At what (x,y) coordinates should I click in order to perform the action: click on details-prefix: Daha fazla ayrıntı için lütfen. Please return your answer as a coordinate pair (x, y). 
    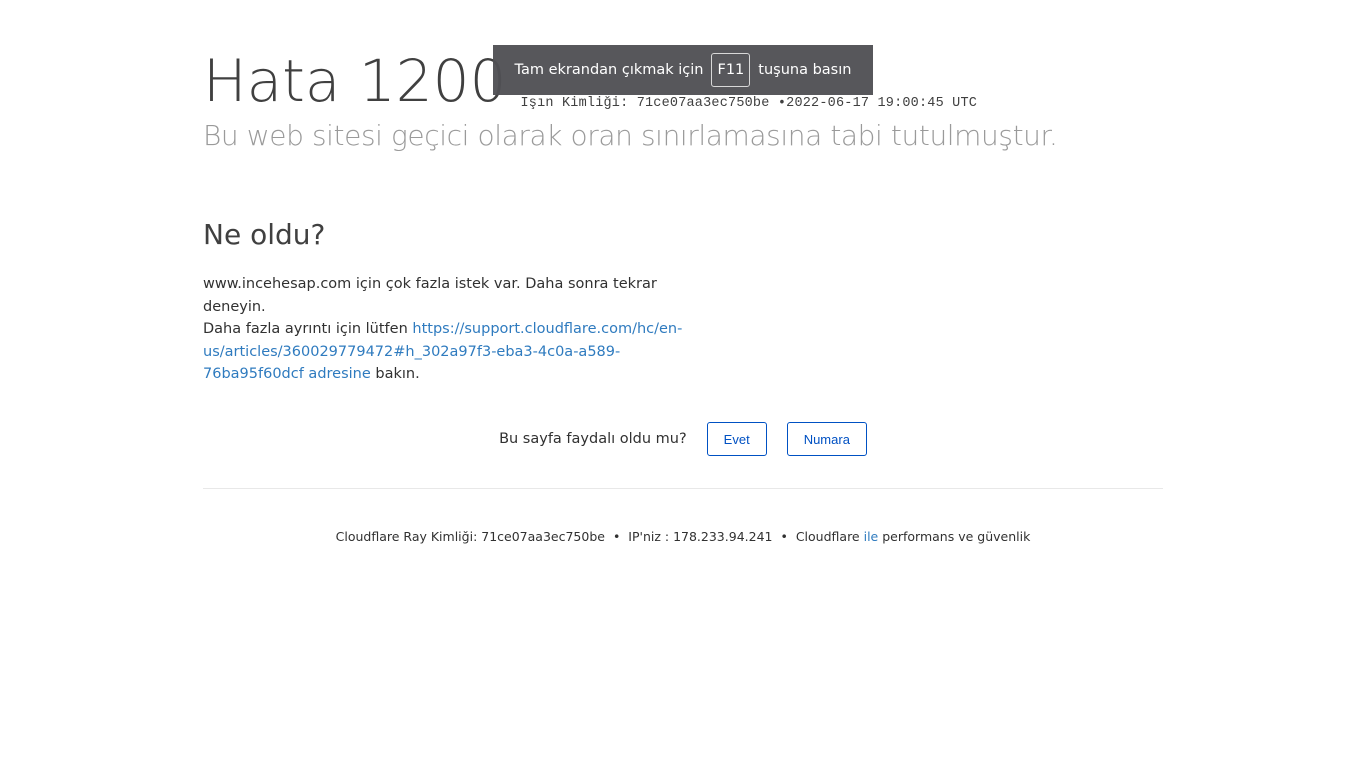
    Looking at the image, I should click on (308, 329).